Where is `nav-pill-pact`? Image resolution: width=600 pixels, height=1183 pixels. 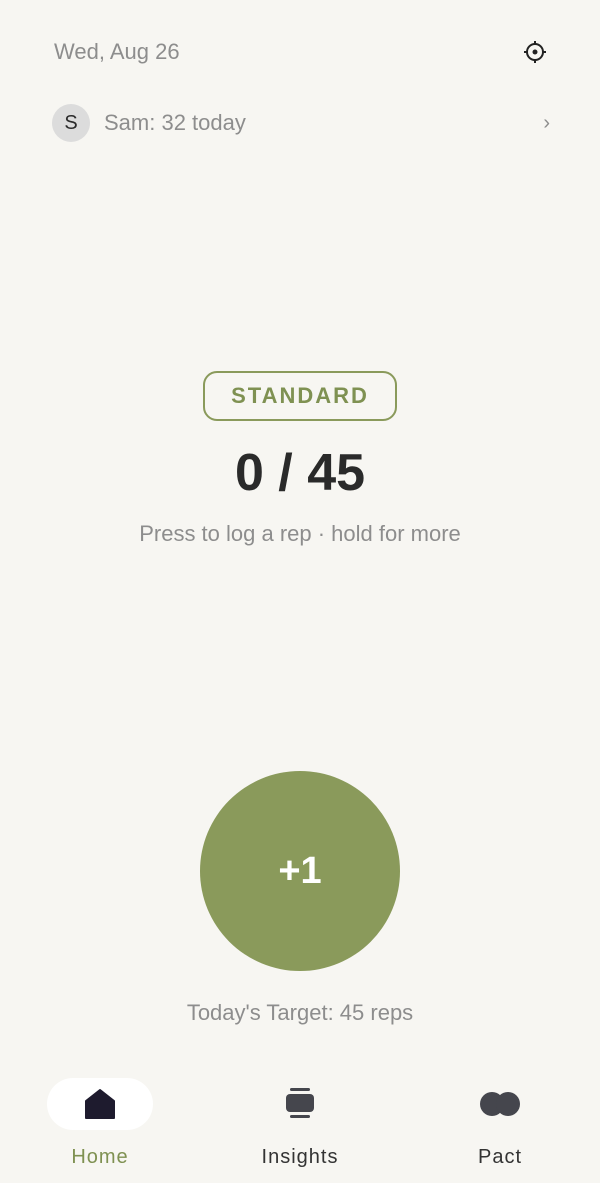 nav-pill-pact is located at coordinates (500, 1104).